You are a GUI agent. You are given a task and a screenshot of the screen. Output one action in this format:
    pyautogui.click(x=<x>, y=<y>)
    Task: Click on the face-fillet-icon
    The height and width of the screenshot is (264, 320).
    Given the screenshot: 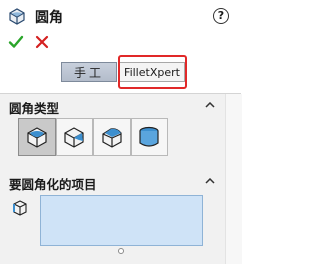 What is the action you would take?
    pyautogui.click(x=112, y=138)
    